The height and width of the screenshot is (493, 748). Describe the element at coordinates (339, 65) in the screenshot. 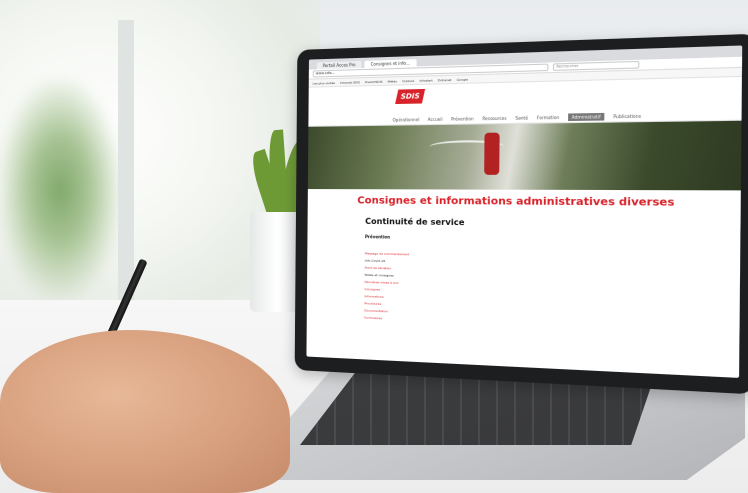

I see `browser-tab: Portail Acces Pro` at that location.